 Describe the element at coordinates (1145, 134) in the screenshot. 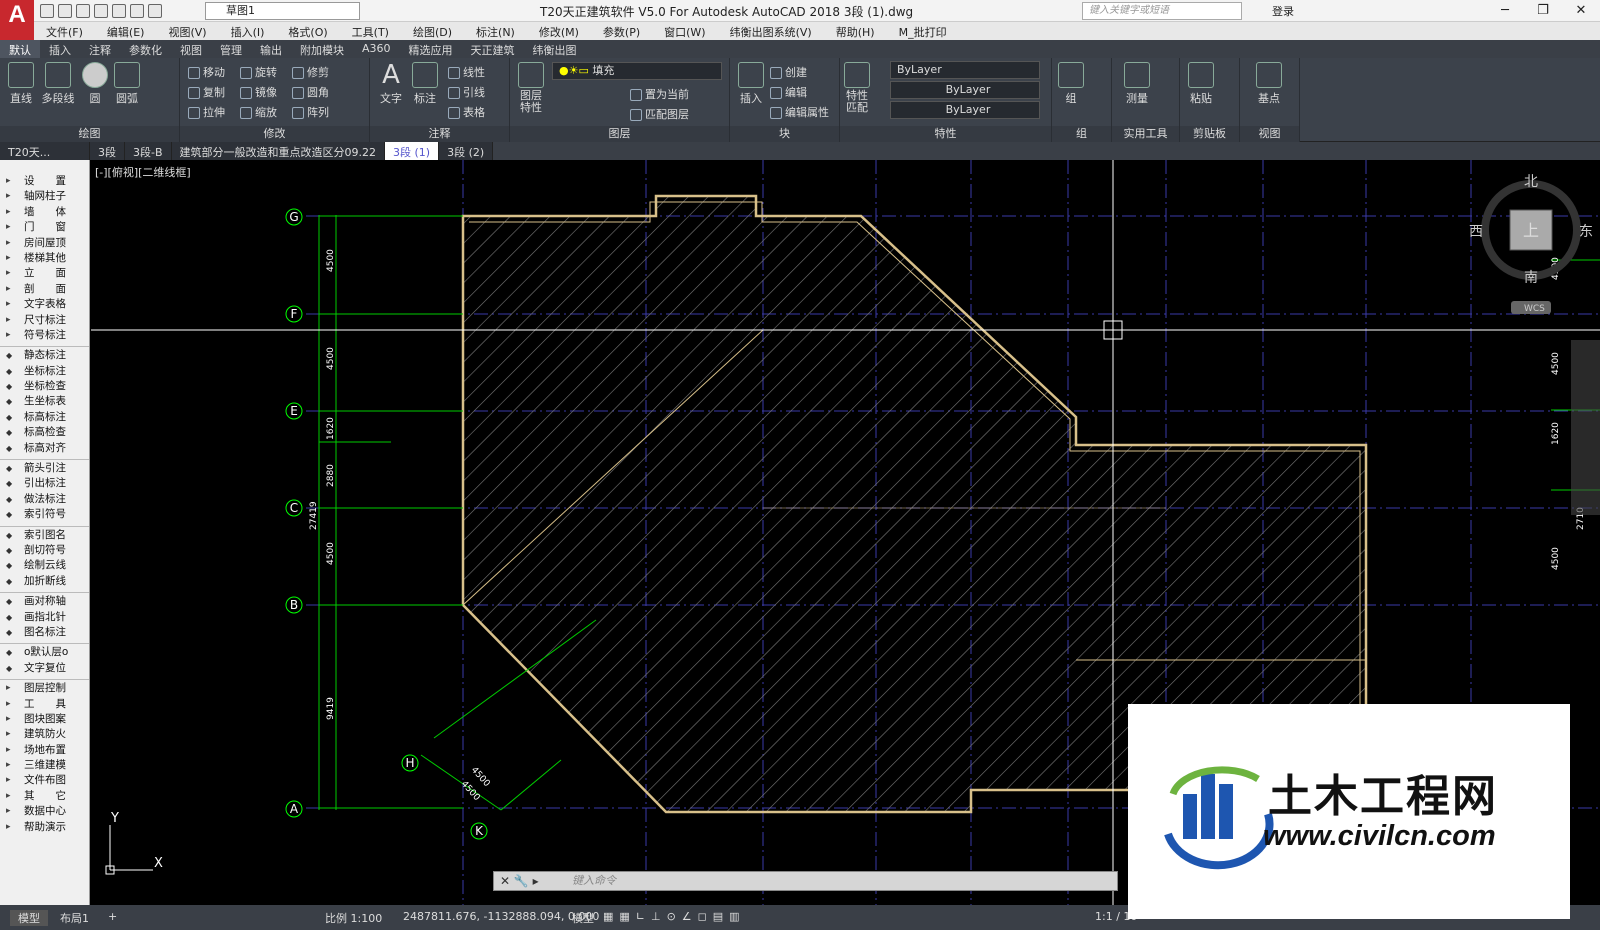

I see `panel-utilities-label: 实用工具` at that location.